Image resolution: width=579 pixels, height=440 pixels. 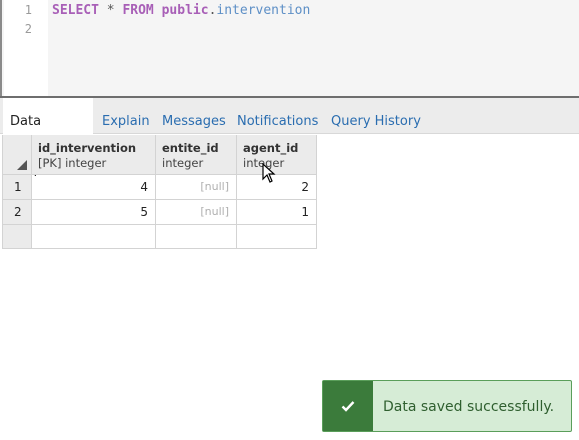 What do you see at coordinates (194, 116) in the screenshot?
I see `tab-messages: Messages` at bounding box center [194, 116].